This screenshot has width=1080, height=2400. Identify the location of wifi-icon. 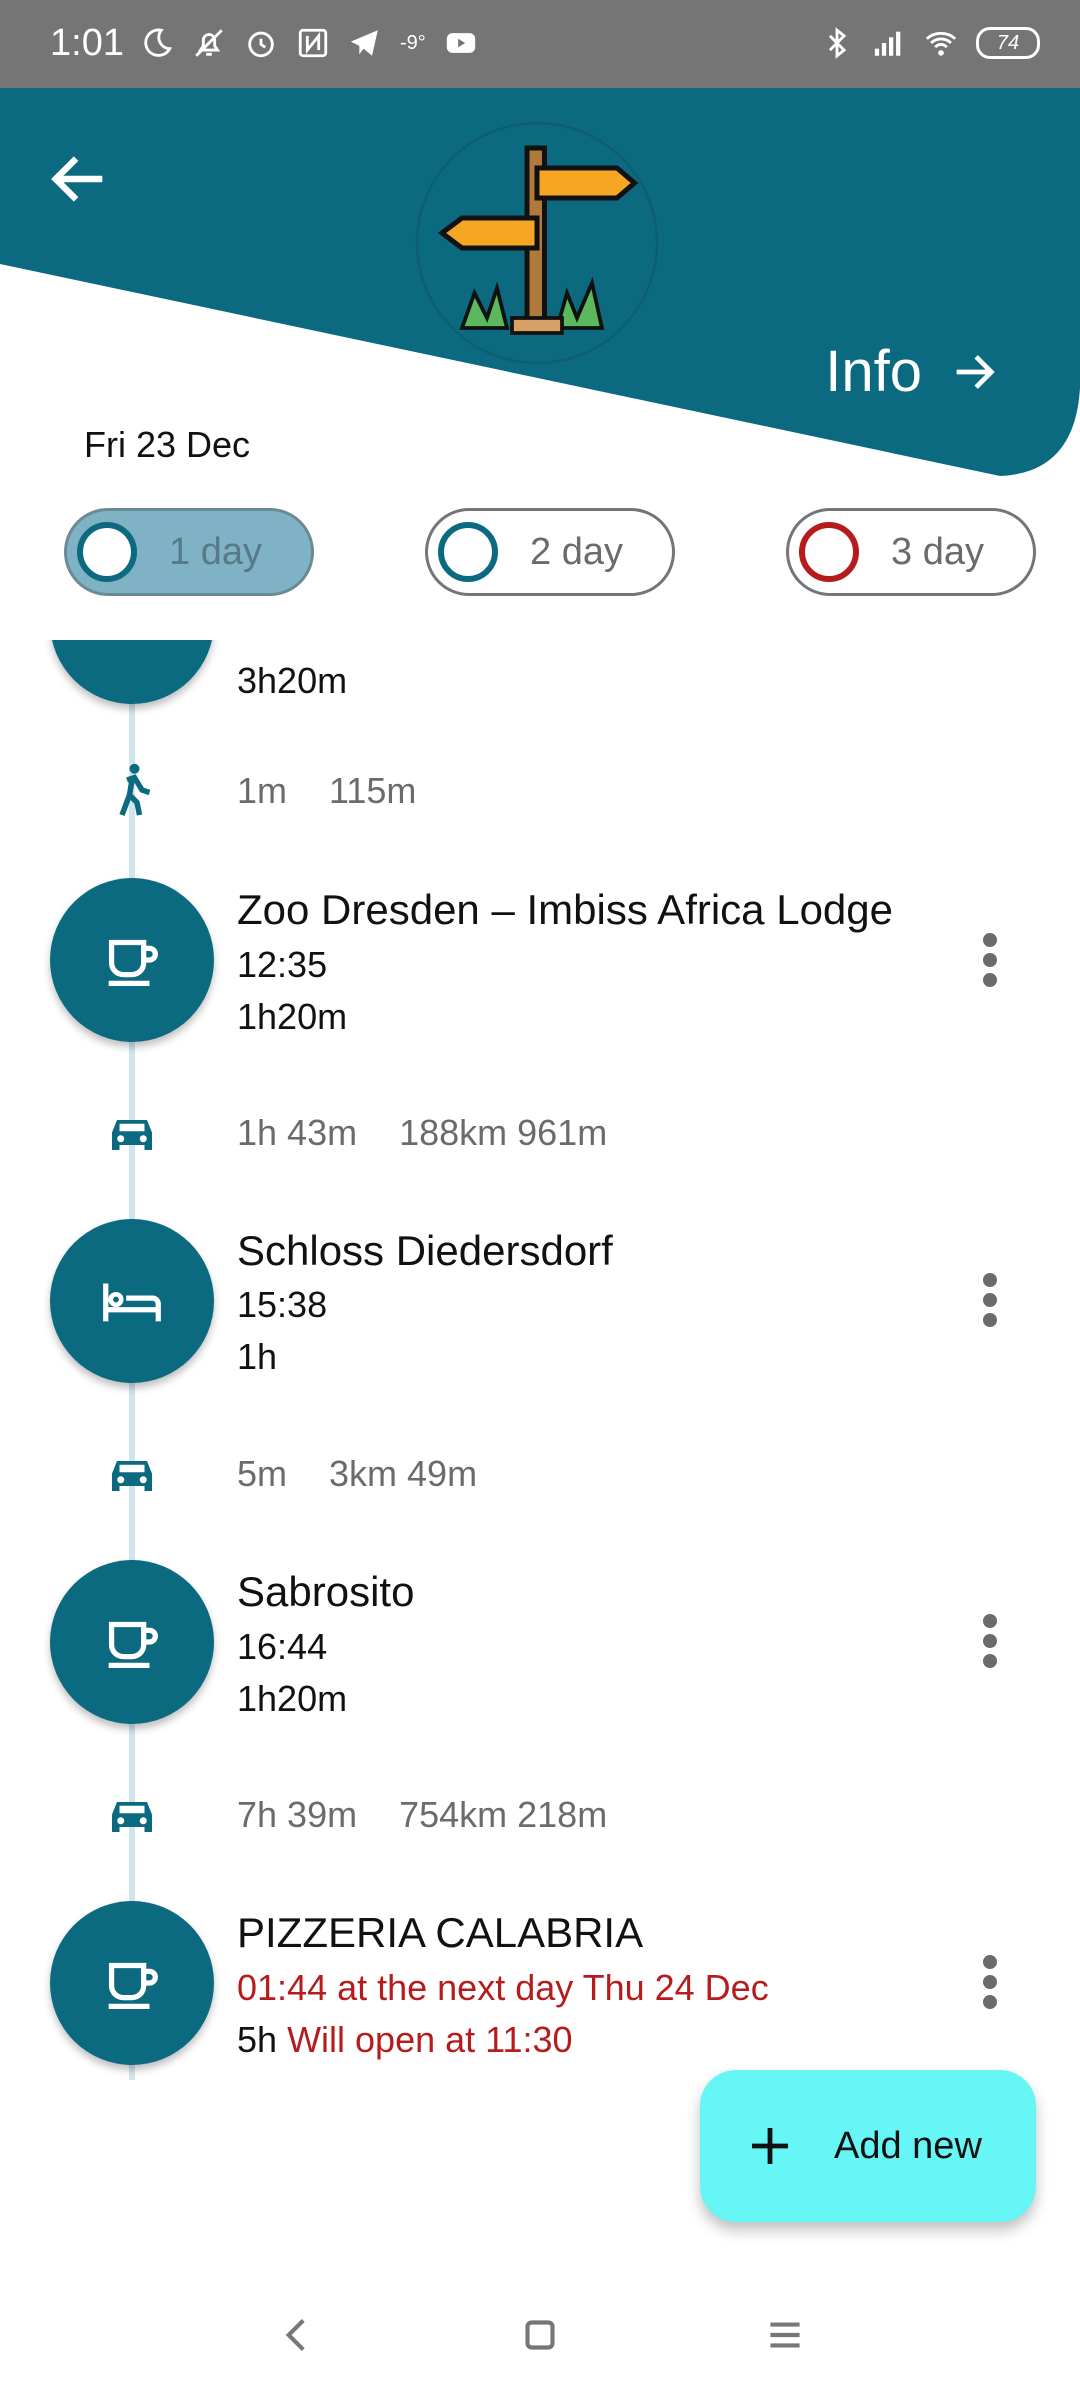
(941, 43).